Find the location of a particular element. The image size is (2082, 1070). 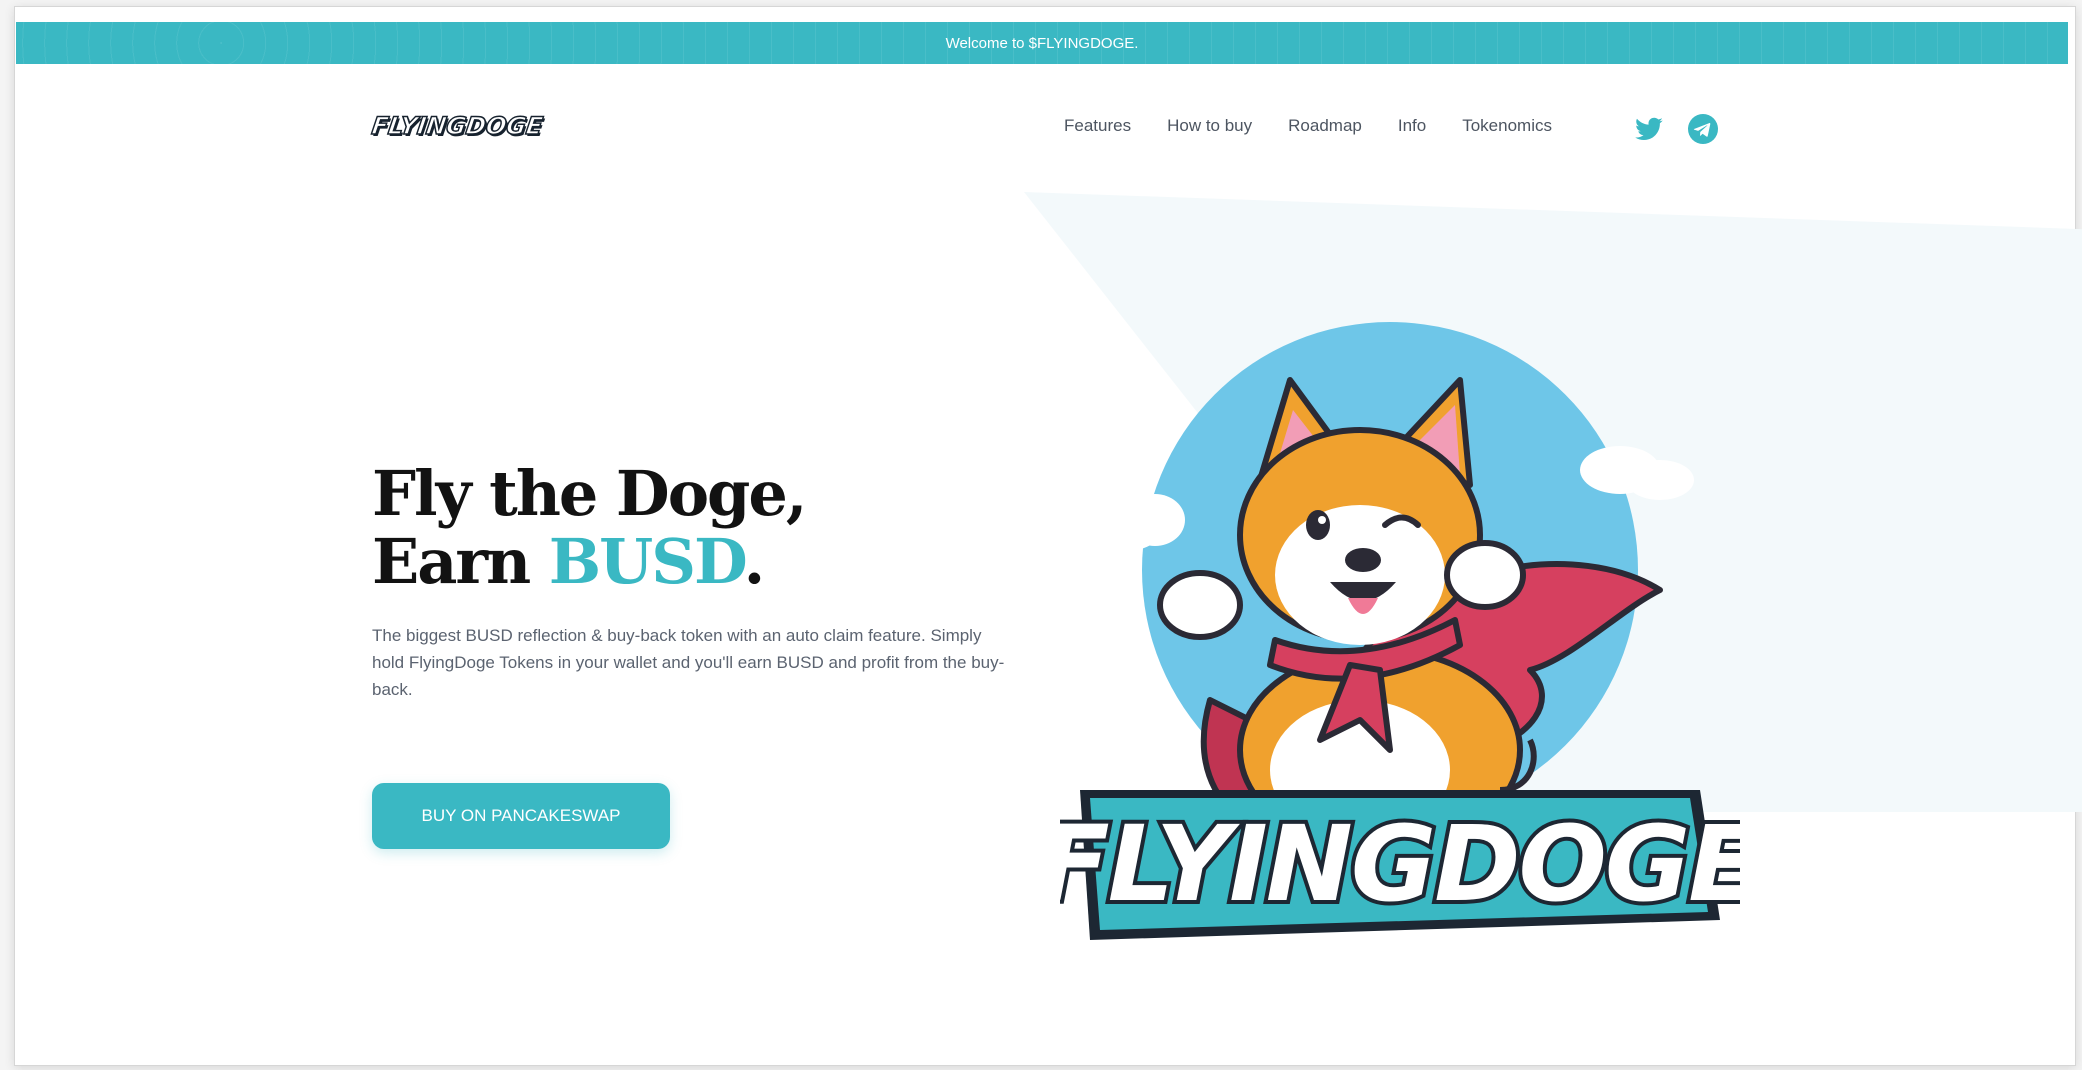

site-logo: FLYINGDOGE is located at coordinates (457, 126).